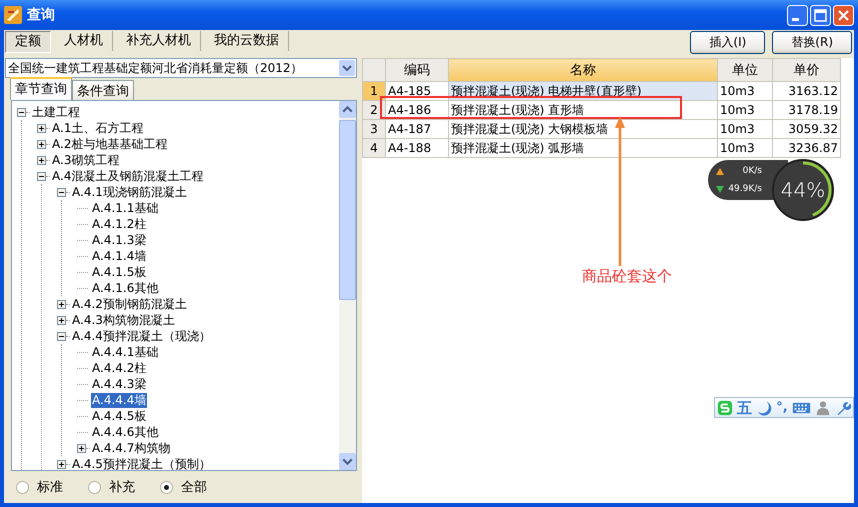 The height and width of the screenshot is (507, 858). What do you see at coordinates (583, 148) in the screenshot?
I see `table-cell: 预拌混凝土(现浇) 弧形墙` at bounding box center [583, 148].